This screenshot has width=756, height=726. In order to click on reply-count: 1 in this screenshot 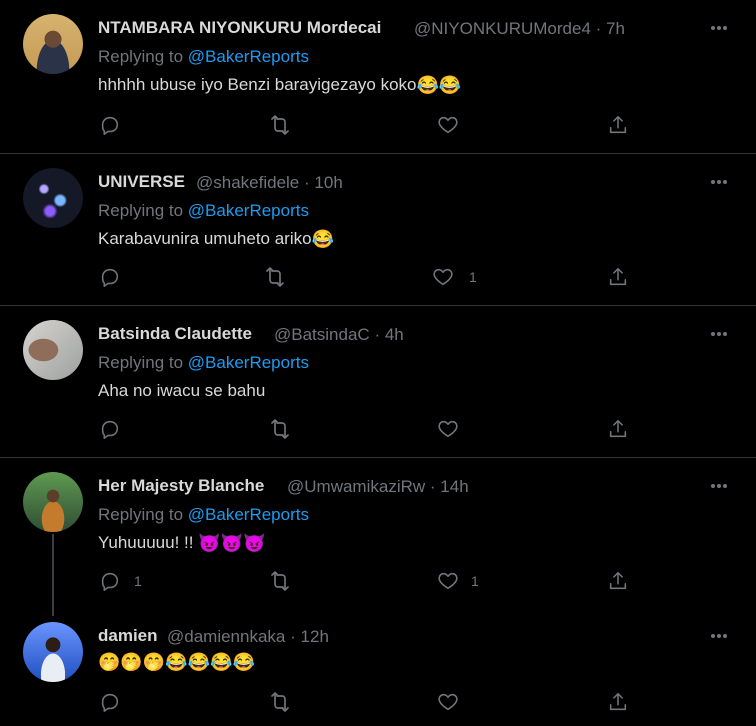, I will do `click(138, 581)`.